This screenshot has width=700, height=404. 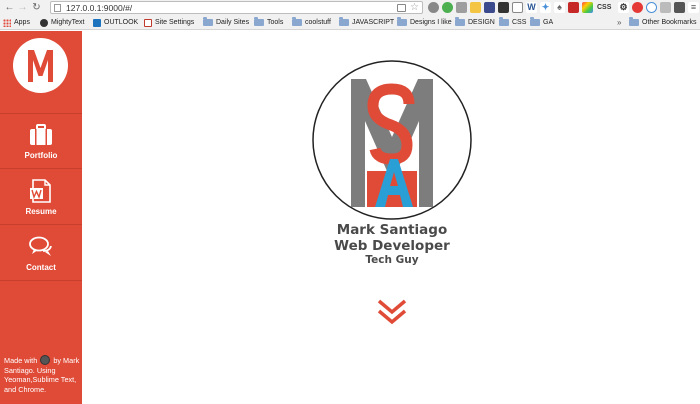 I want to click on sidebar-item-label: Portfolio, so click(x=41, y=155).